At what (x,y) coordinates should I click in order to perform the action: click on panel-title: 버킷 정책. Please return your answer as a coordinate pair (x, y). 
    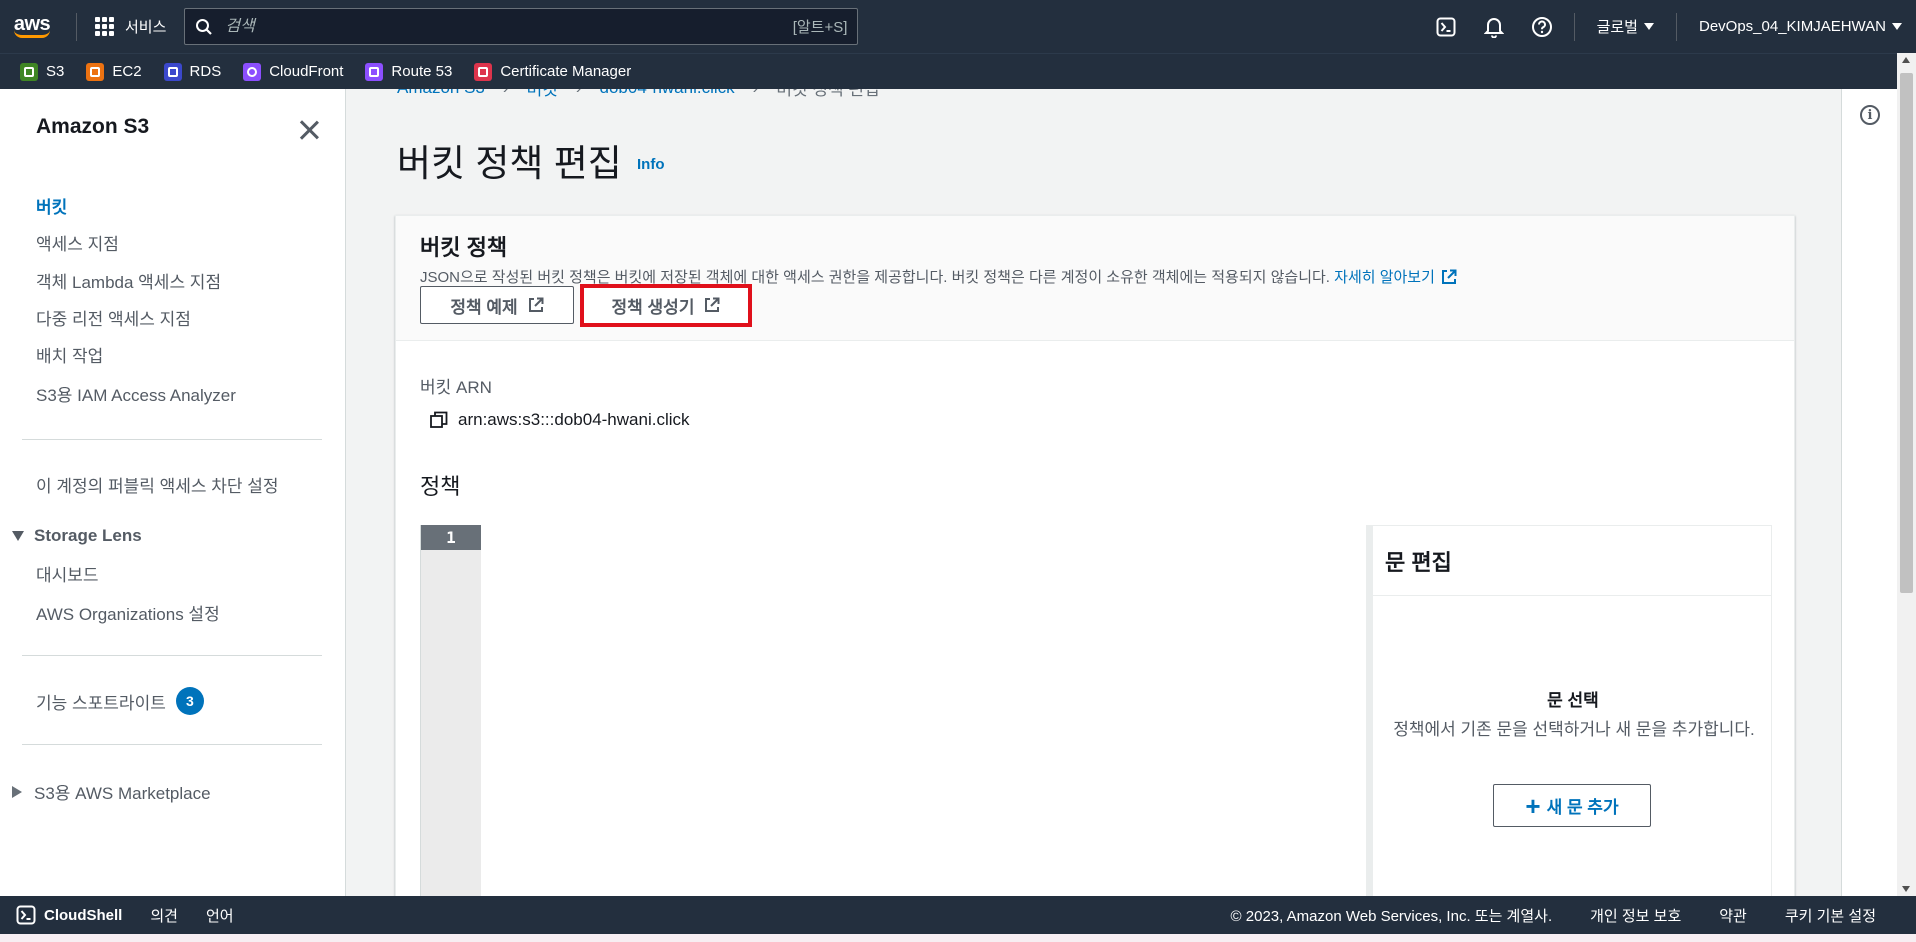
    Looking at the image, I should click on (464, 247).